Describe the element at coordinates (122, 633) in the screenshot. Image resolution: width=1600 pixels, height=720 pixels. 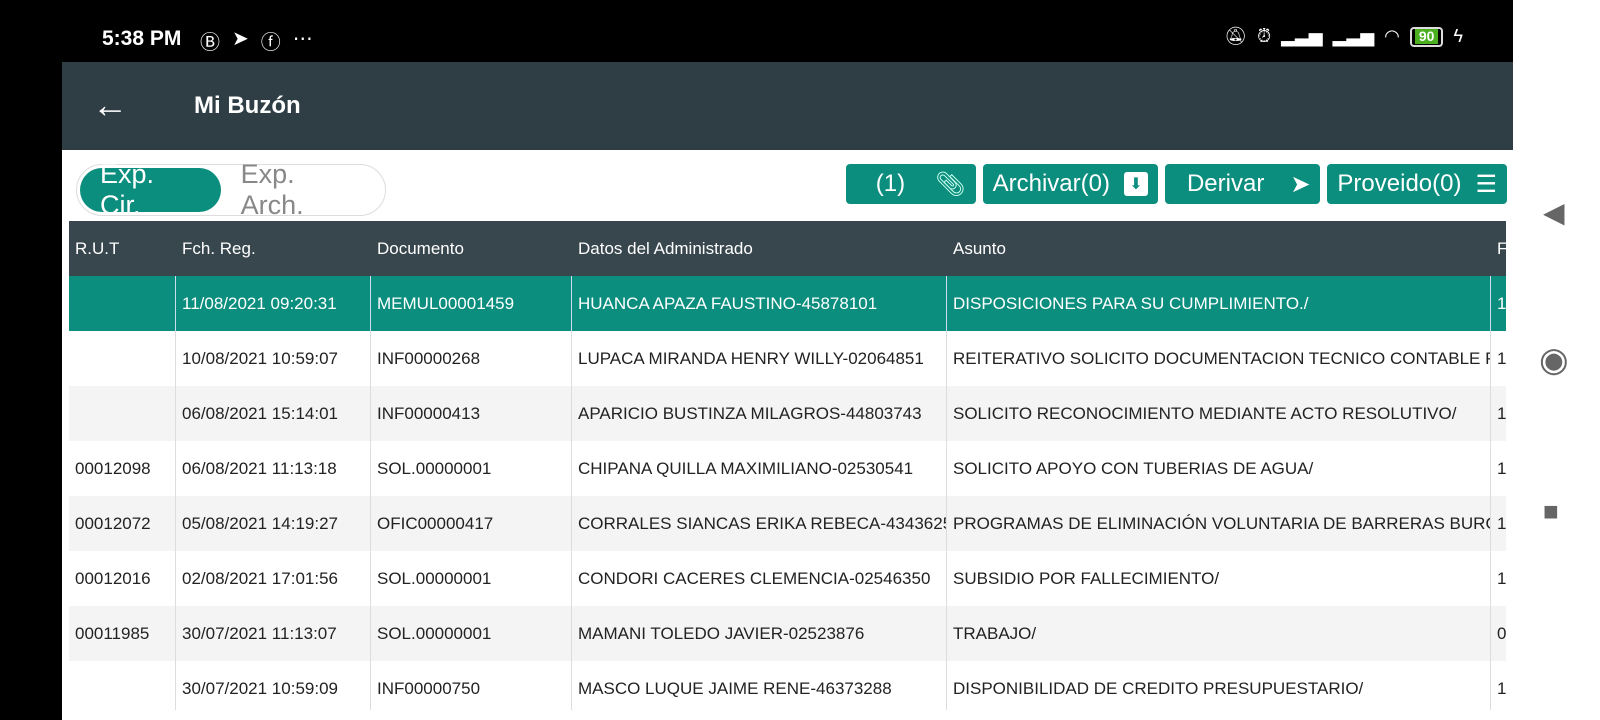
I see `table-cell: 00011985` at that location.